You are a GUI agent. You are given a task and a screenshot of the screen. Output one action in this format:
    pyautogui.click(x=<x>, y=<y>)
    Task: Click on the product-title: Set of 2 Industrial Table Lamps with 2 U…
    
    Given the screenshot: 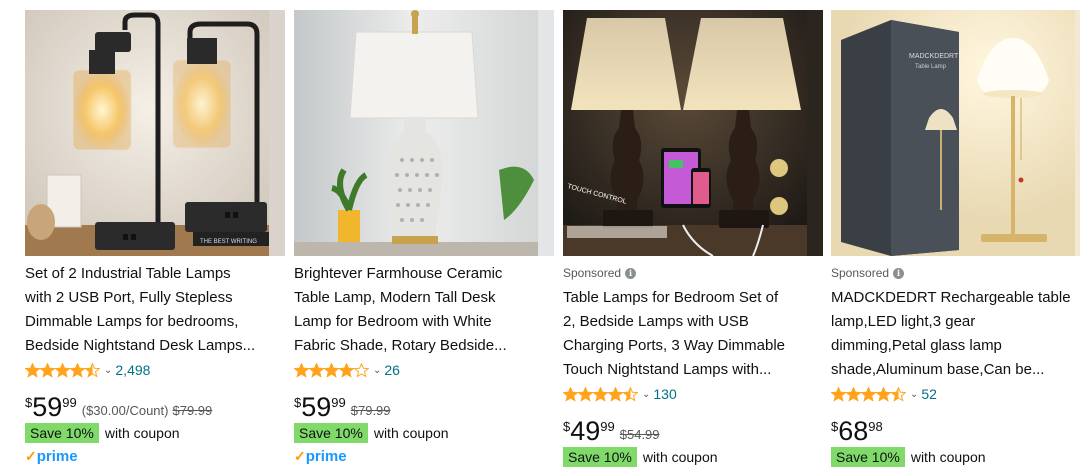 What is the action you would take?
    pyautogui.click(x=152, y=310)
    